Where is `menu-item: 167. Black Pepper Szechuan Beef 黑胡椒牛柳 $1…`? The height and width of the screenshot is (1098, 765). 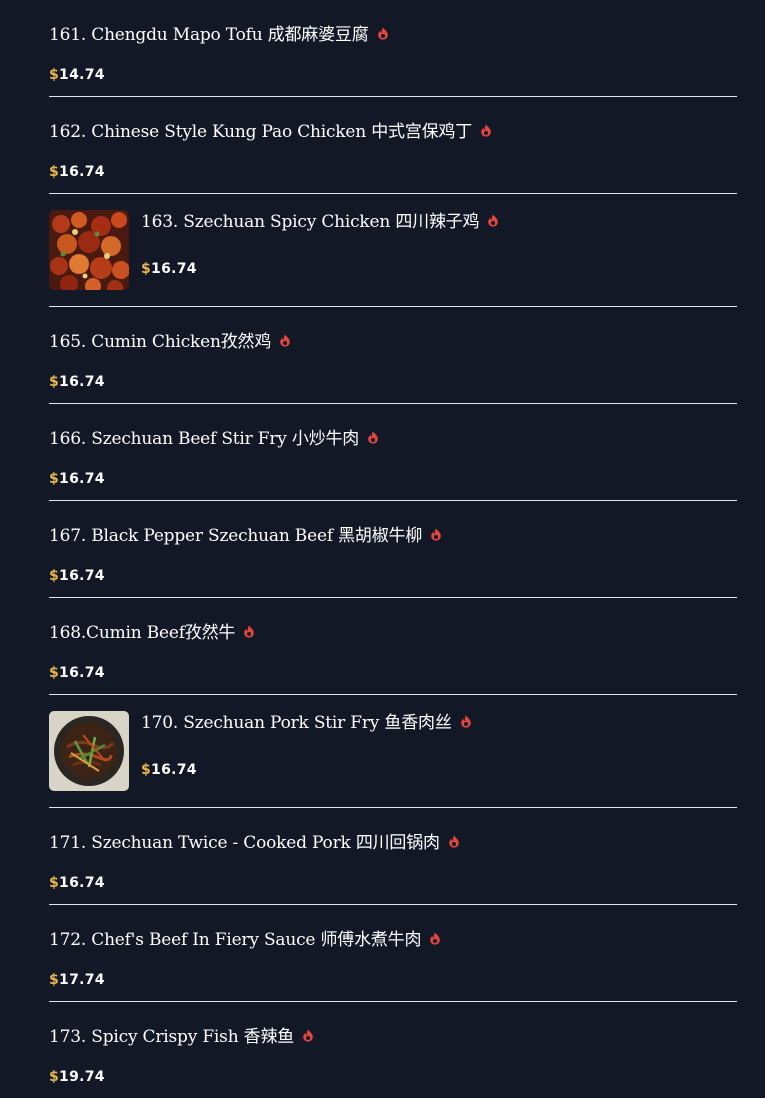
menu-item: 167. Black Pepper Szechuan Beef 黑胡椒牛柳 $1… is located at coordinates (393, 549).